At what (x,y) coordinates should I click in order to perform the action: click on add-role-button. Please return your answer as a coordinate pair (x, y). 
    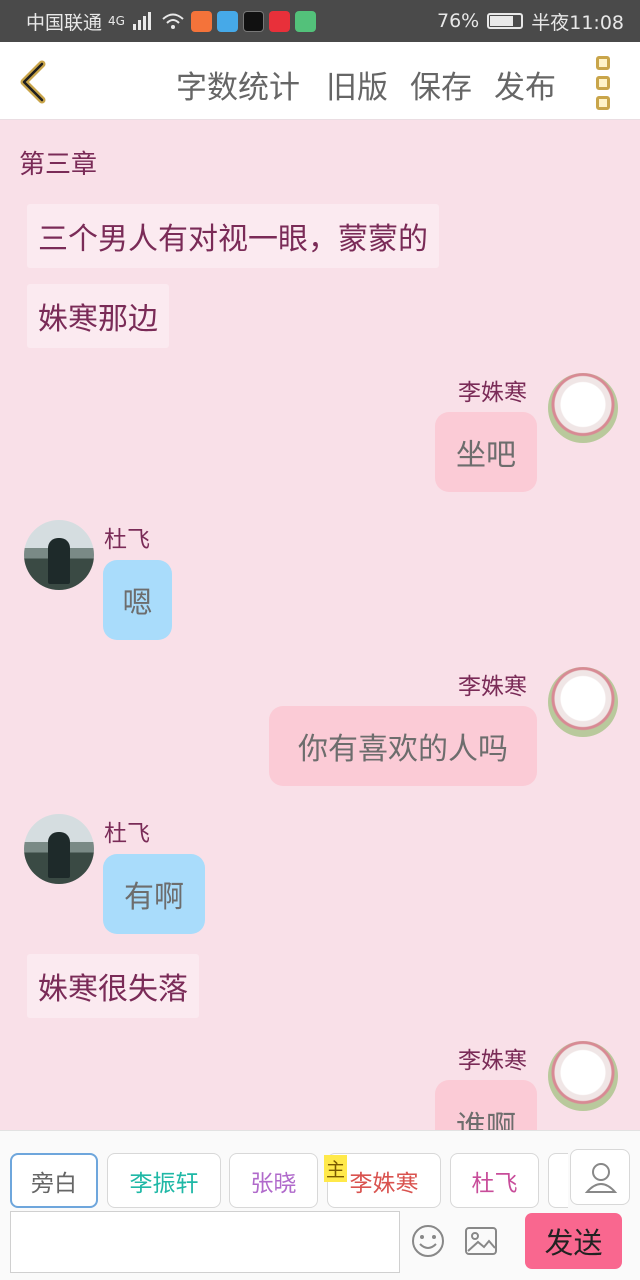
    Looking at the image, I should click on (600, 1177).